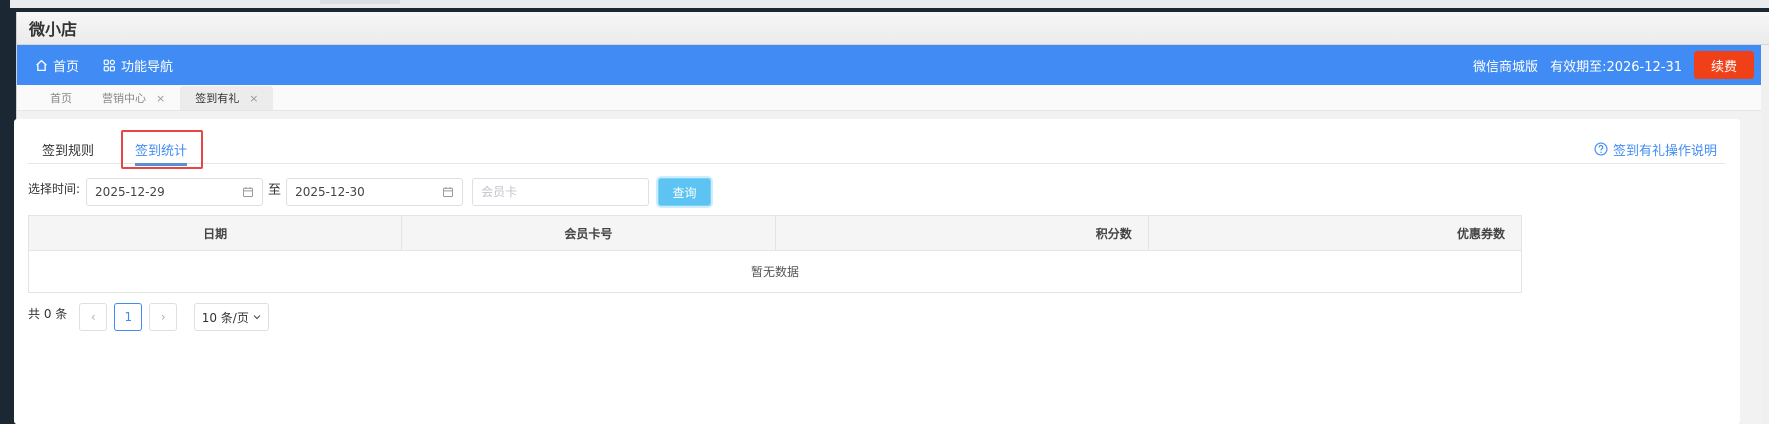 The height and width of the screenshot is (424, 1769). What do you see at coordinates (375, 192) in the screenshot?
I see `end-date-input: 2025-12-30` at bounding box center [375, 192].